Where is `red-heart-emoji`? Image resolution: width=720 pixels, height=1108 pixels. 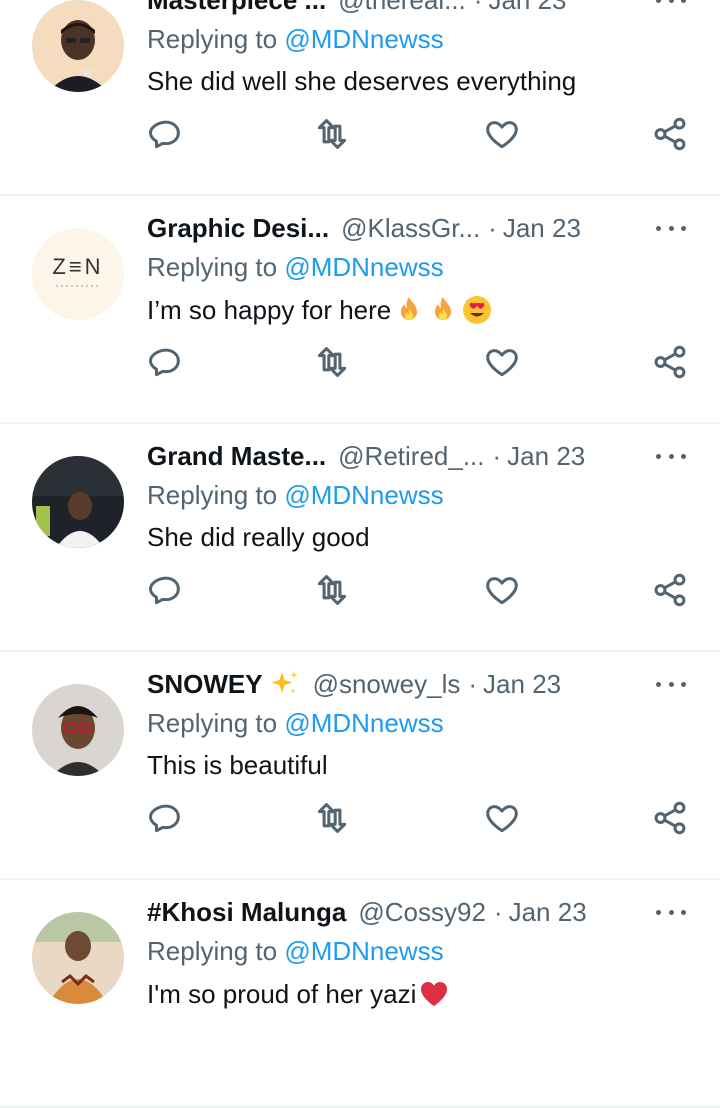
red-heart-emoji is located at coordinates (434, 994).